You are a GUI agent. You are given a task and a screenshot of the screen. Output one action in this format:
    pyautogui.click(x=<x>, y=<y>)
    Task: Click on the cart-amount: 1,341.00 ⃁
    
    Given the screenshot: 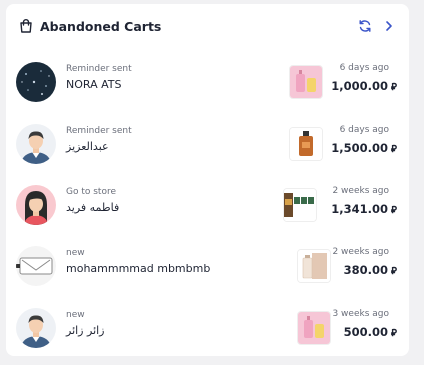 What is the action you would take?
    pyautogui.click(x=364, y=209)
    